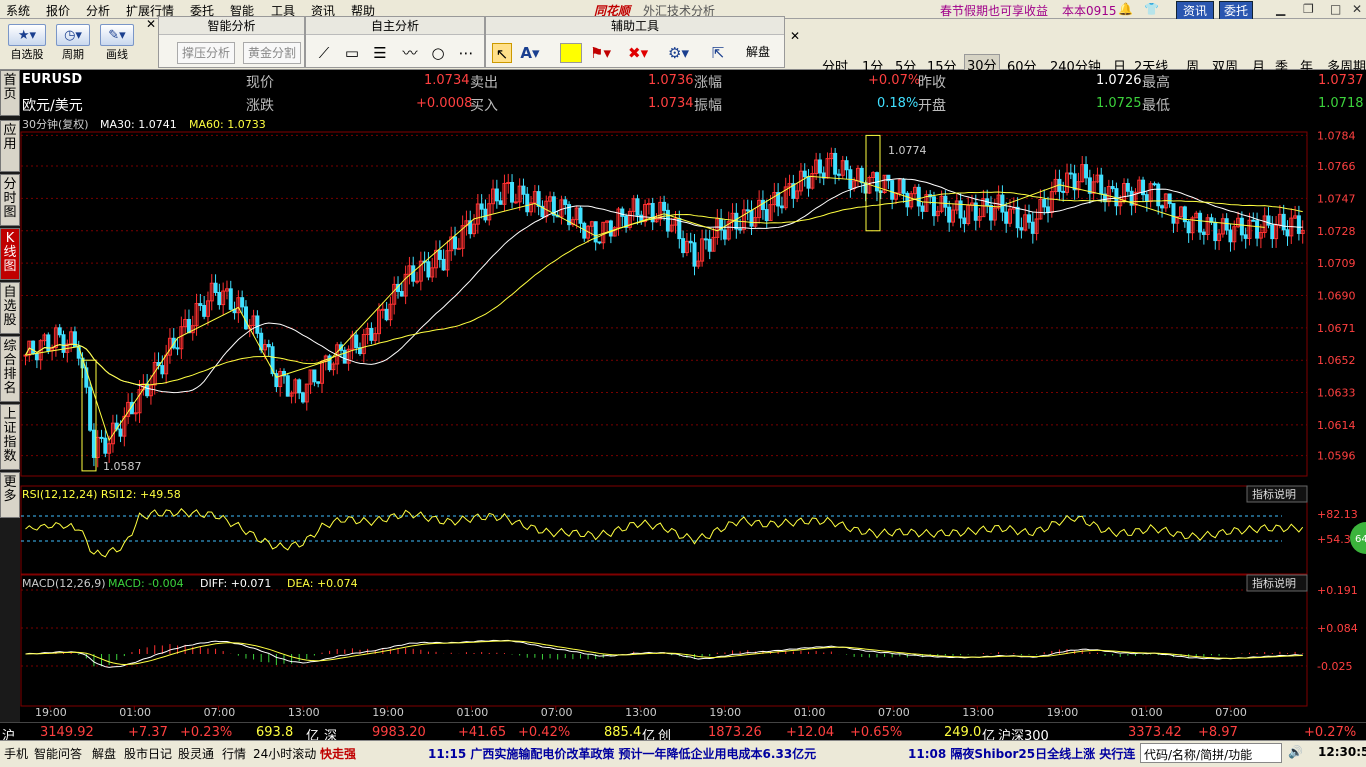  I want to click on line-tool-icon: ⟋, so click(324, 53).